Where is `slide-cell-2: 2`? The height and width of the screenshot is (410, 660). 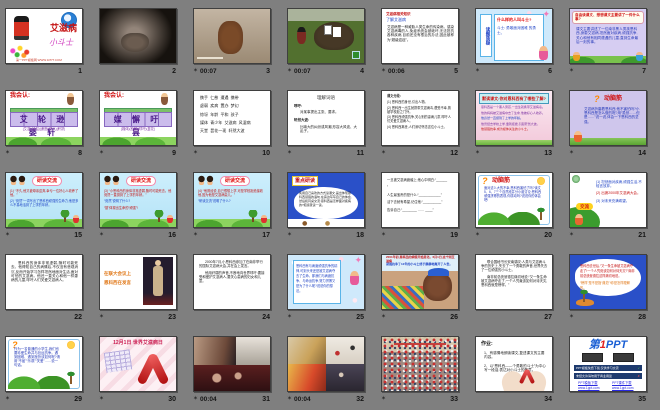
slide-cell-2: 2 is located at coordinates (138, 42).